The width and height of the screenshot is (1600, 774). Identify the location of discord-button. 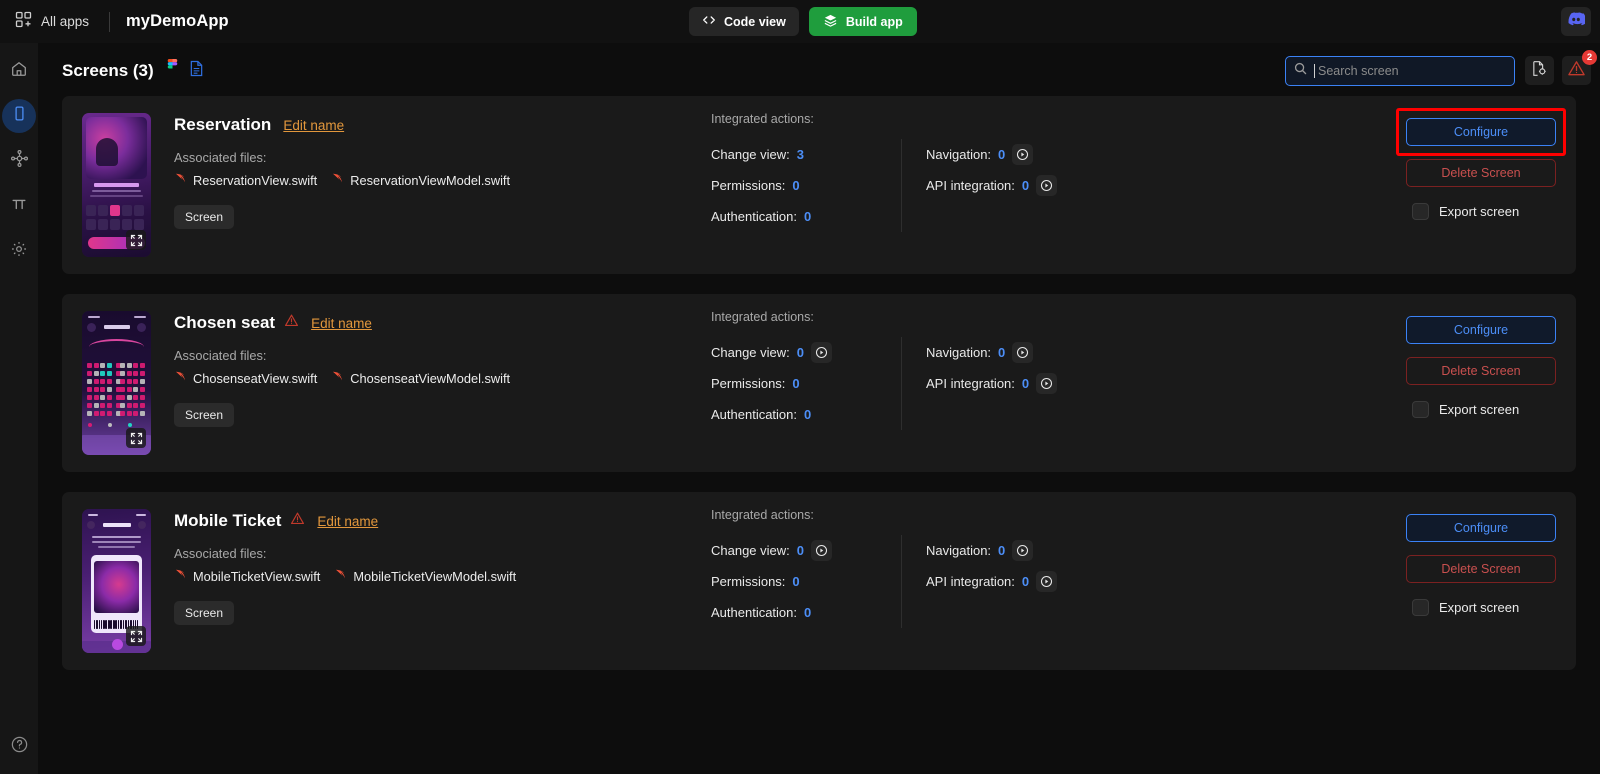
(1576, 21).